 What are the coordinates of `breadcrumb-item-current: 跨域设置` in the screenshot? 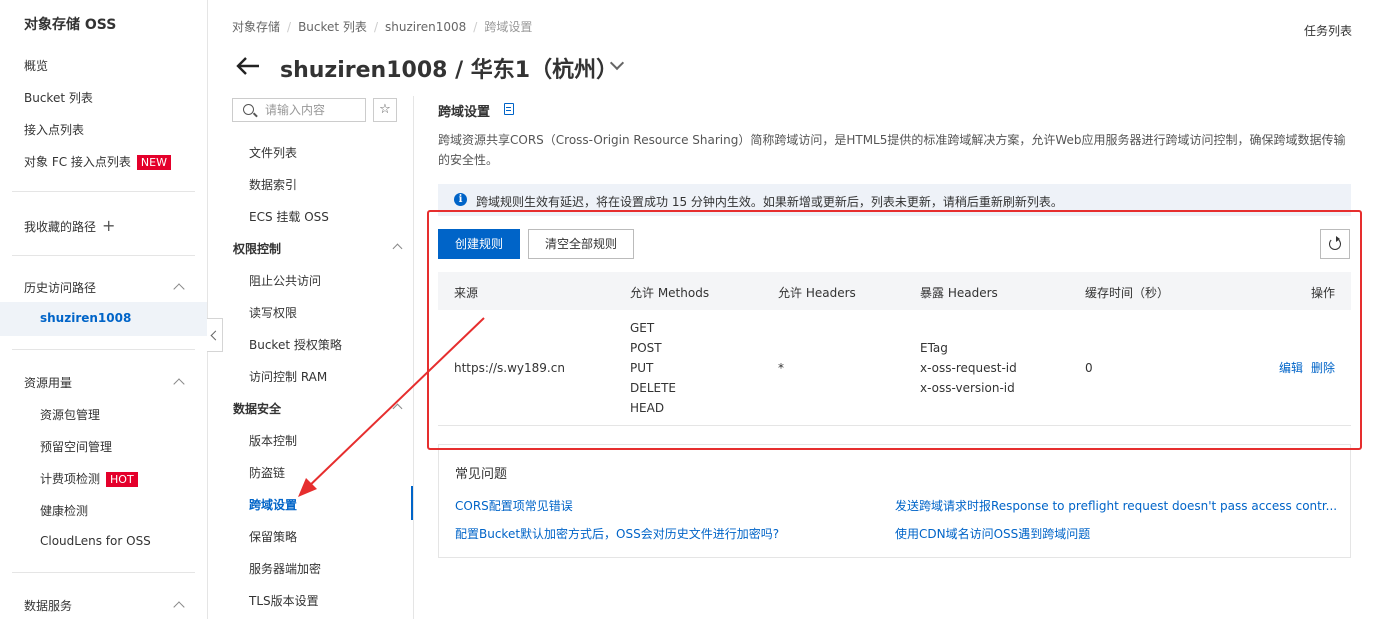 It's located at (508, 27).